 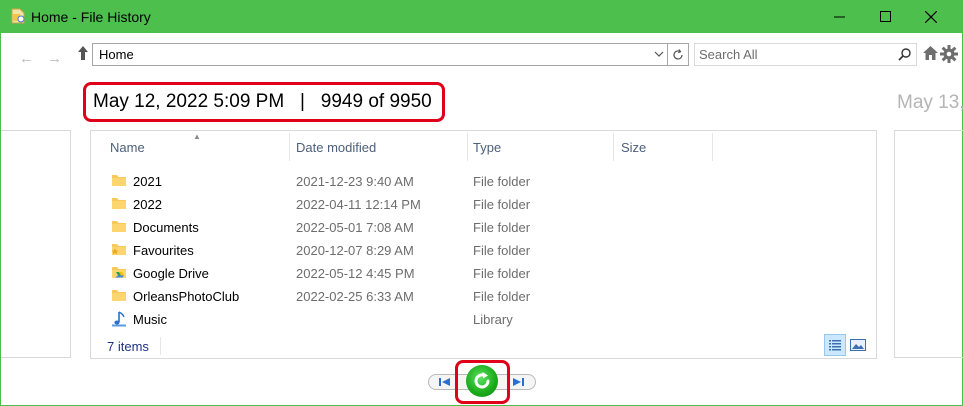 I want to click on column-divider, so click(x=712, y=147).